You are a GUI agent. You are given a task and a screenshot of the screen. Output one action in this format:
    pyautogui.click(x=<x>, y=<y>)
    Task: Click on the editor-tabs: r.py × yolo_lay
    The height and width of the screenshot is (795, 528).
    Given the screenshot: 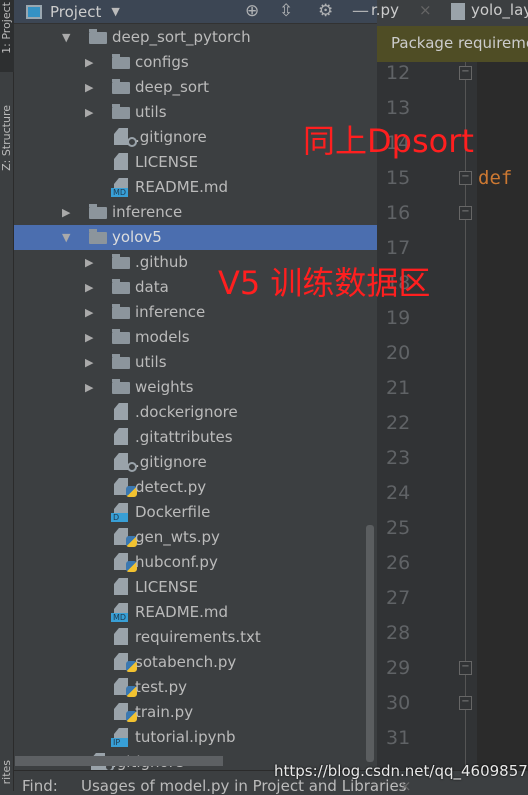 What is the action you would take?
    pyautogui.click(x=449, y=12)
    